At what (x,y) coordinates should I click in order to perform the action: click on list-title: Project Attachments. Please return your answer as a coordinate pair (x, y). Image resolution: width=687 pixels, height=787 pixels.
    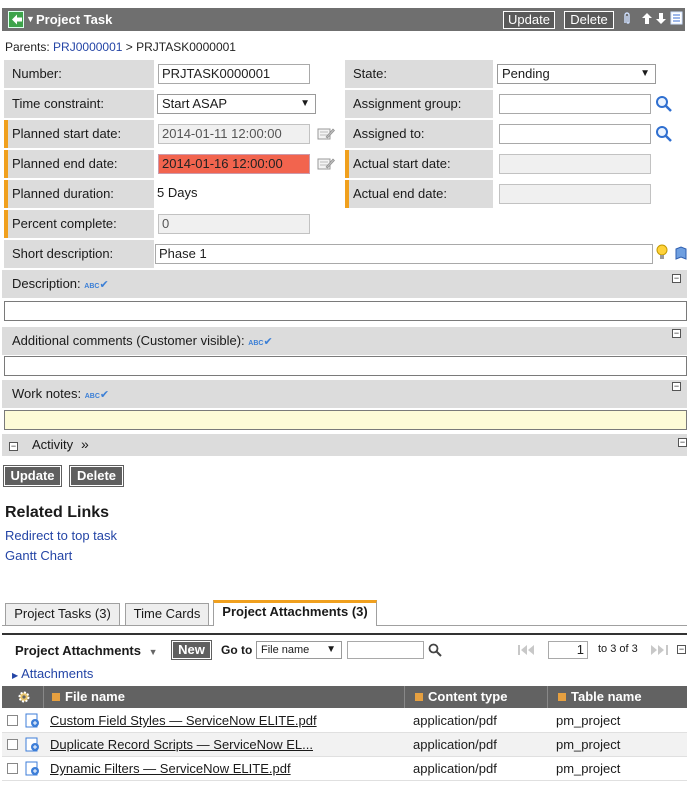
    Looking at the image, I should click on (78, 650).